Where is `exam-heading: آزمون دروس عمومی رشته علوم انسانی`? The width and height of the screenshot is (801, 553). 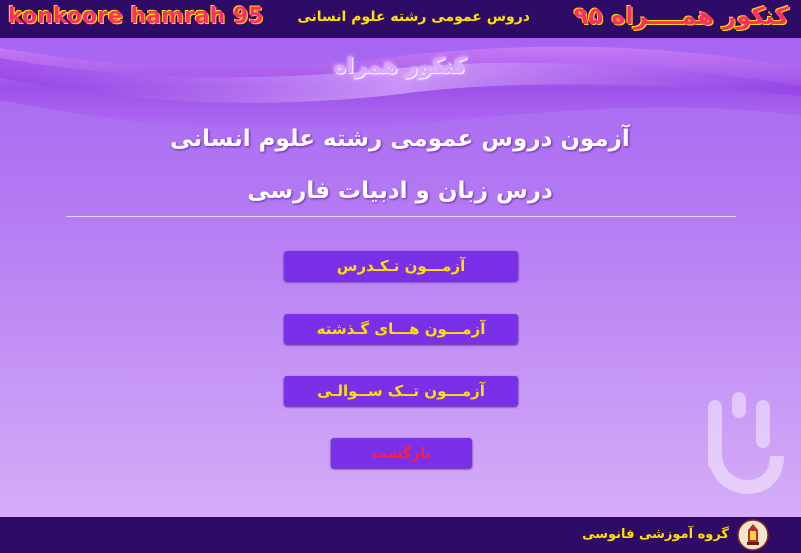 exam-heading: آزمون دروس عمومی رشته علوم انسانی is located at coordinates (400, 139).